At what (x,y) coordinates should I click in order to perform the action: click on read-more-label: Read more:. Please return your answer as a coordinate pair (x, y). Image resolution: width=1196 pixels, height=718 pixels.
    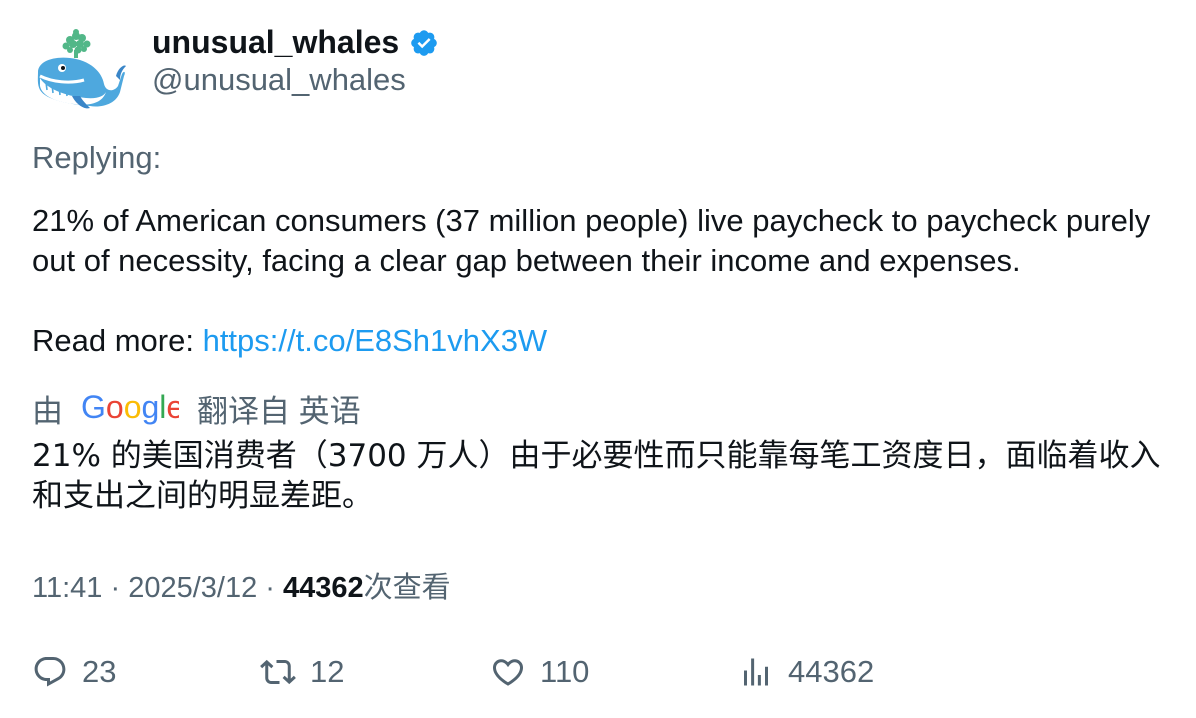
    Looking at the image, I should click on (117, 340).